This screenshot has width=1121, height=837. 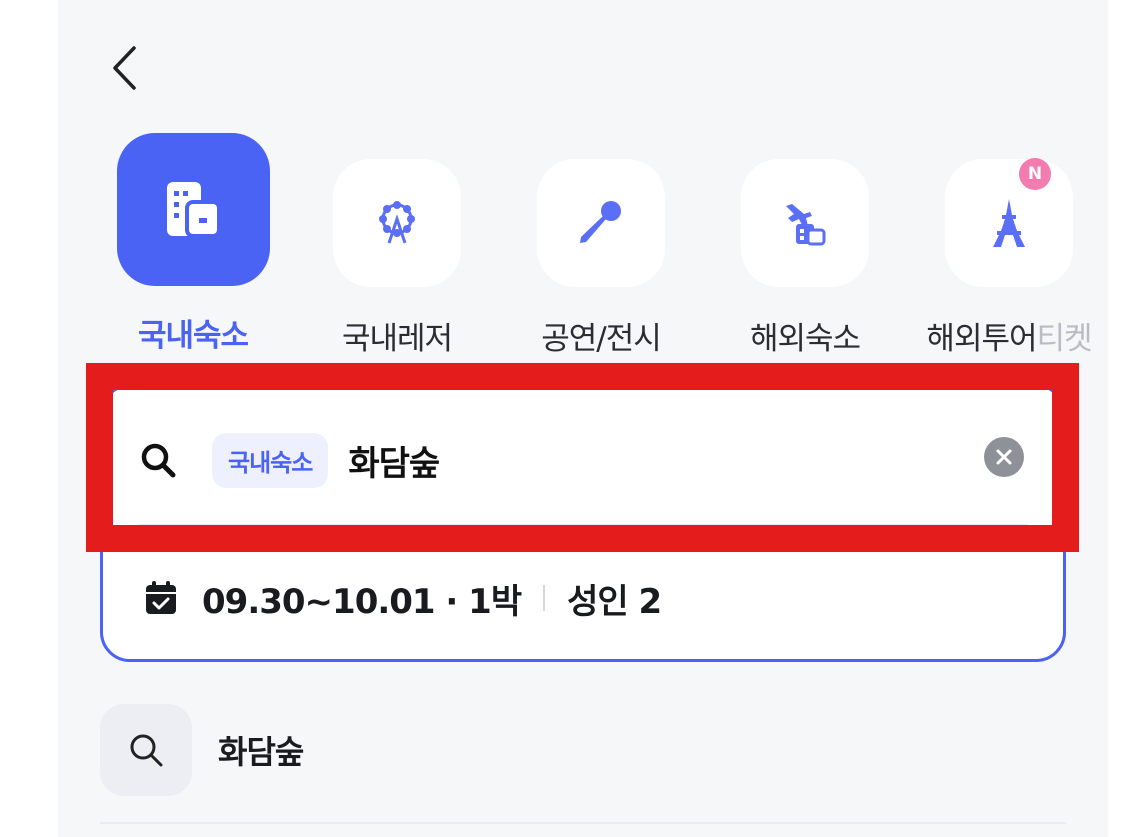 I want to click on category-domestic-leisure: 국내레저, so click(x=397, y=248).